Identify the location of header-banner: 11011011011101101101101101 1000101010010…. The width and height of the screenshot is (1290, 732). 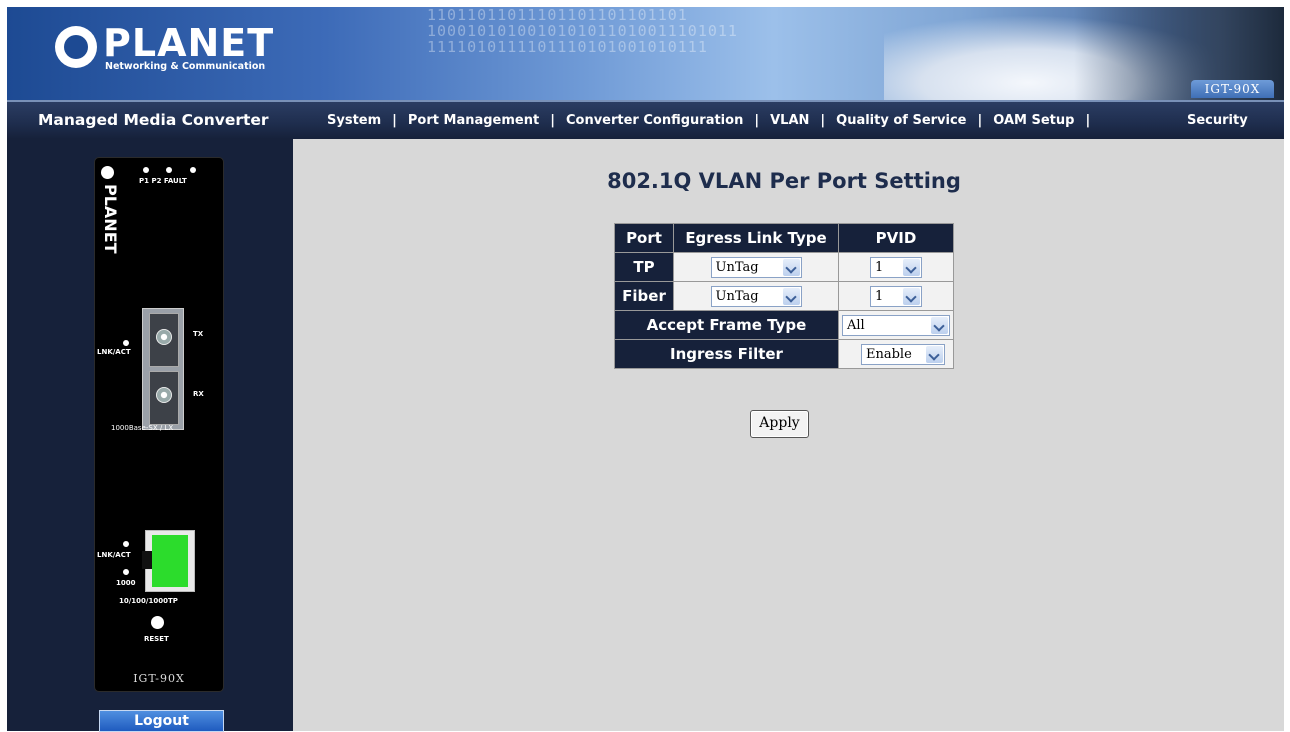
(645, 53).